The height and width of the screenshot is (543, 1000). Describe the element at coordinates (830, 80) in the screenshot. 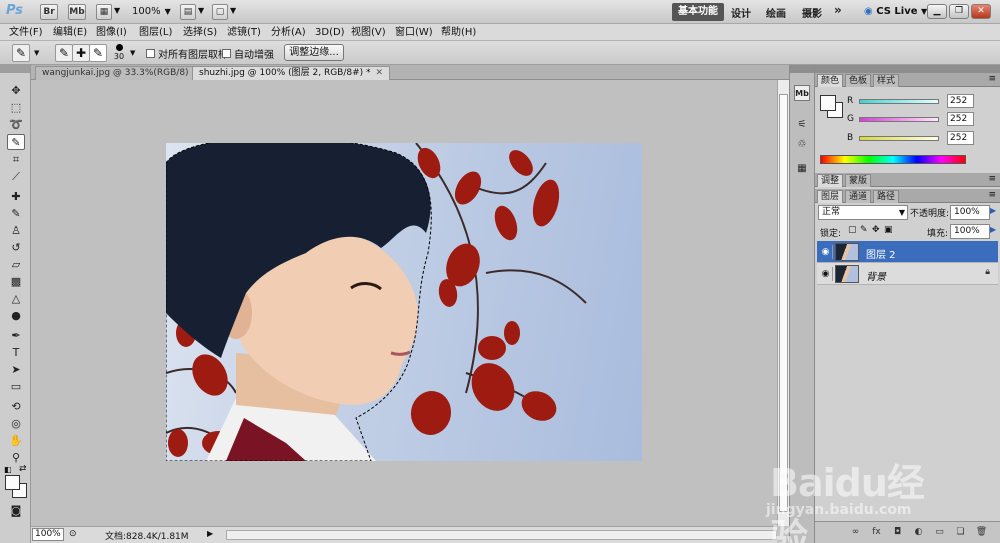

I see `tab-color: 颜色` at that location.